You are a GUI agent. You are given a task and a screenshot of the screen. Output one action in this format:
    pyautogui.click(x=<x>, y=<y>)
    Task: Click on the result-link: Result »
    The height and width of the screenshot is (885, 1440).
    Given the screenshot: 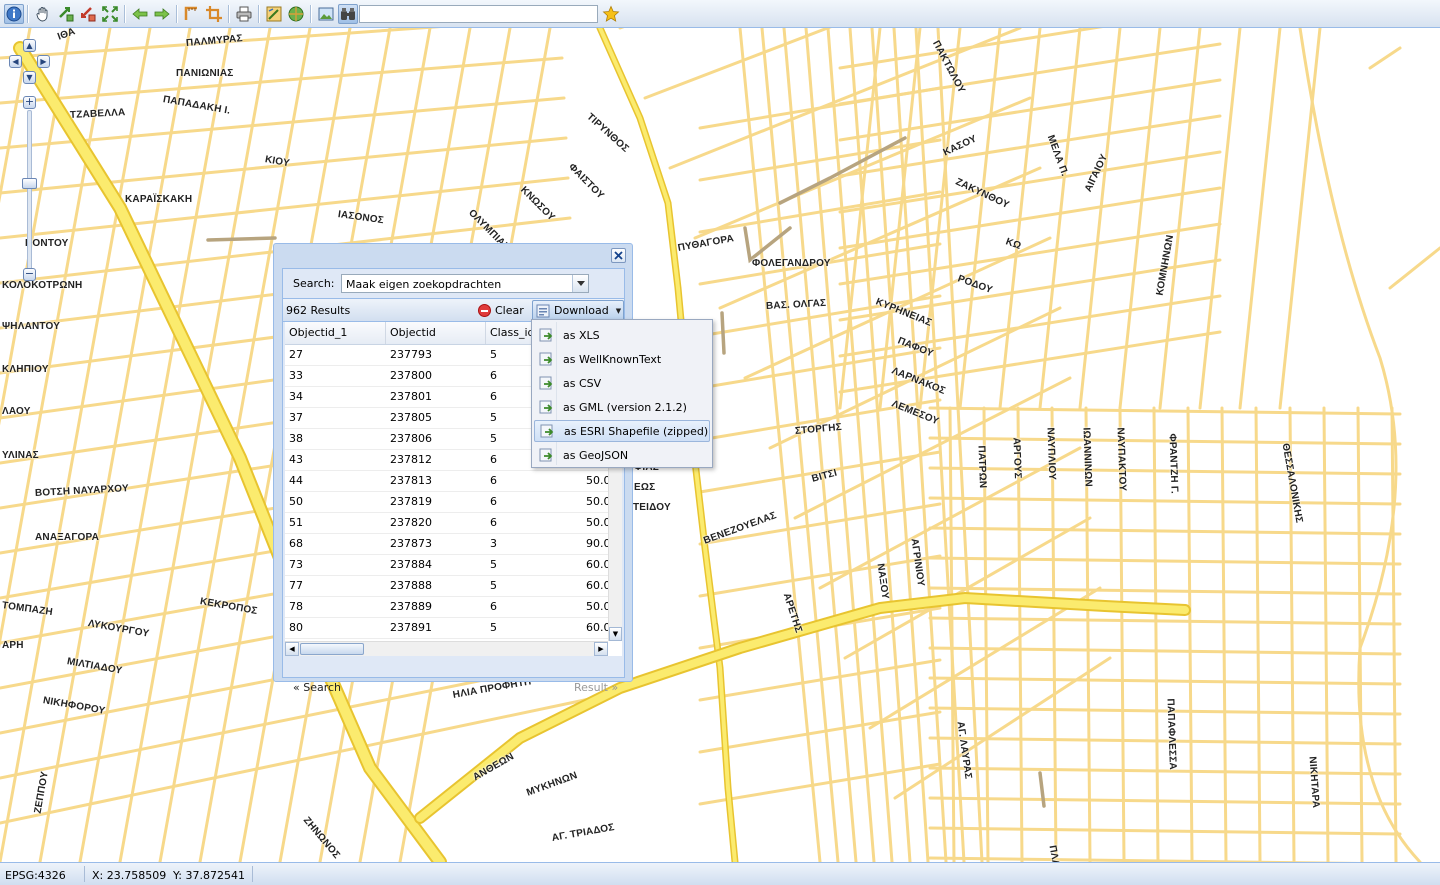 What is the action you would take?
    pyautogui.click(x=596, y=687)
    